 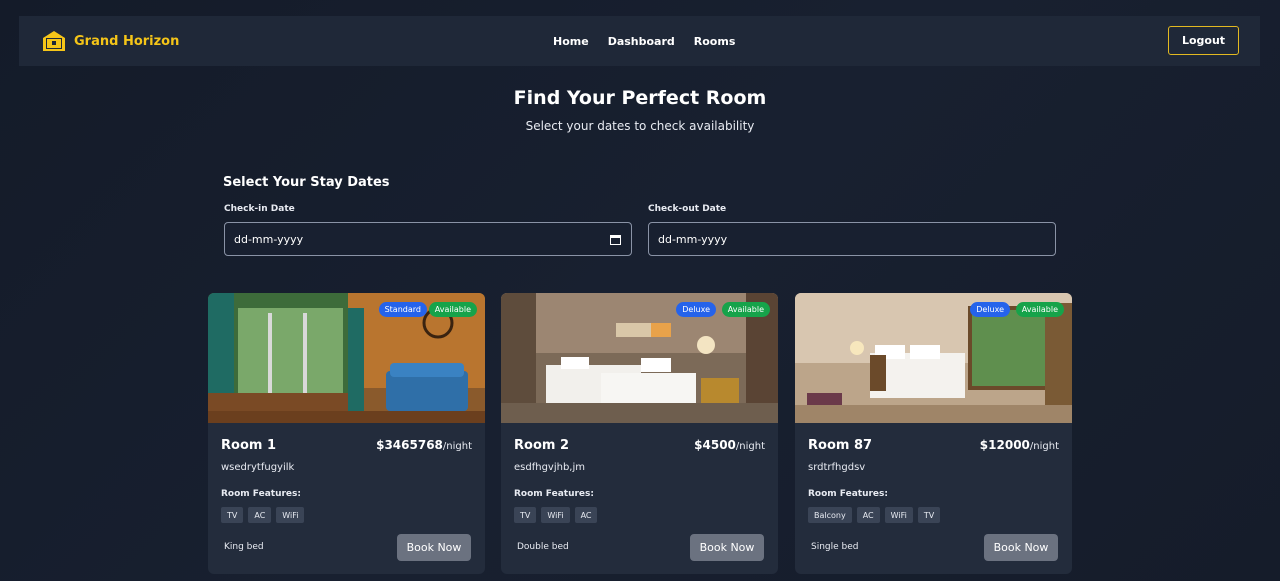 I want to click on checkout-label: Check-out Date, so click(x=687, y=209).